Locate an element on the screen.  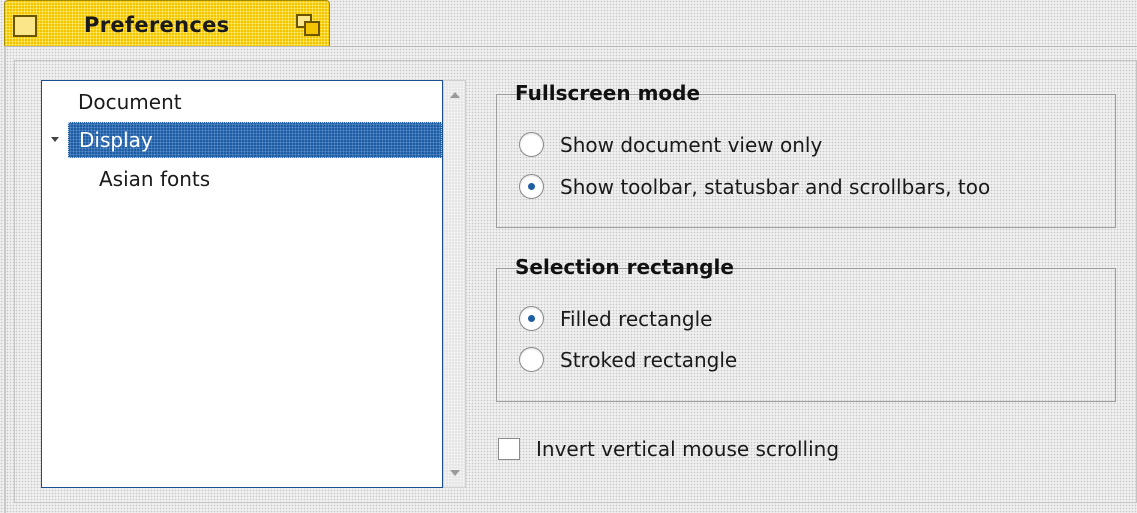
selection-rectangle-title: Selection rectangle is located at coordinates (624, 267).